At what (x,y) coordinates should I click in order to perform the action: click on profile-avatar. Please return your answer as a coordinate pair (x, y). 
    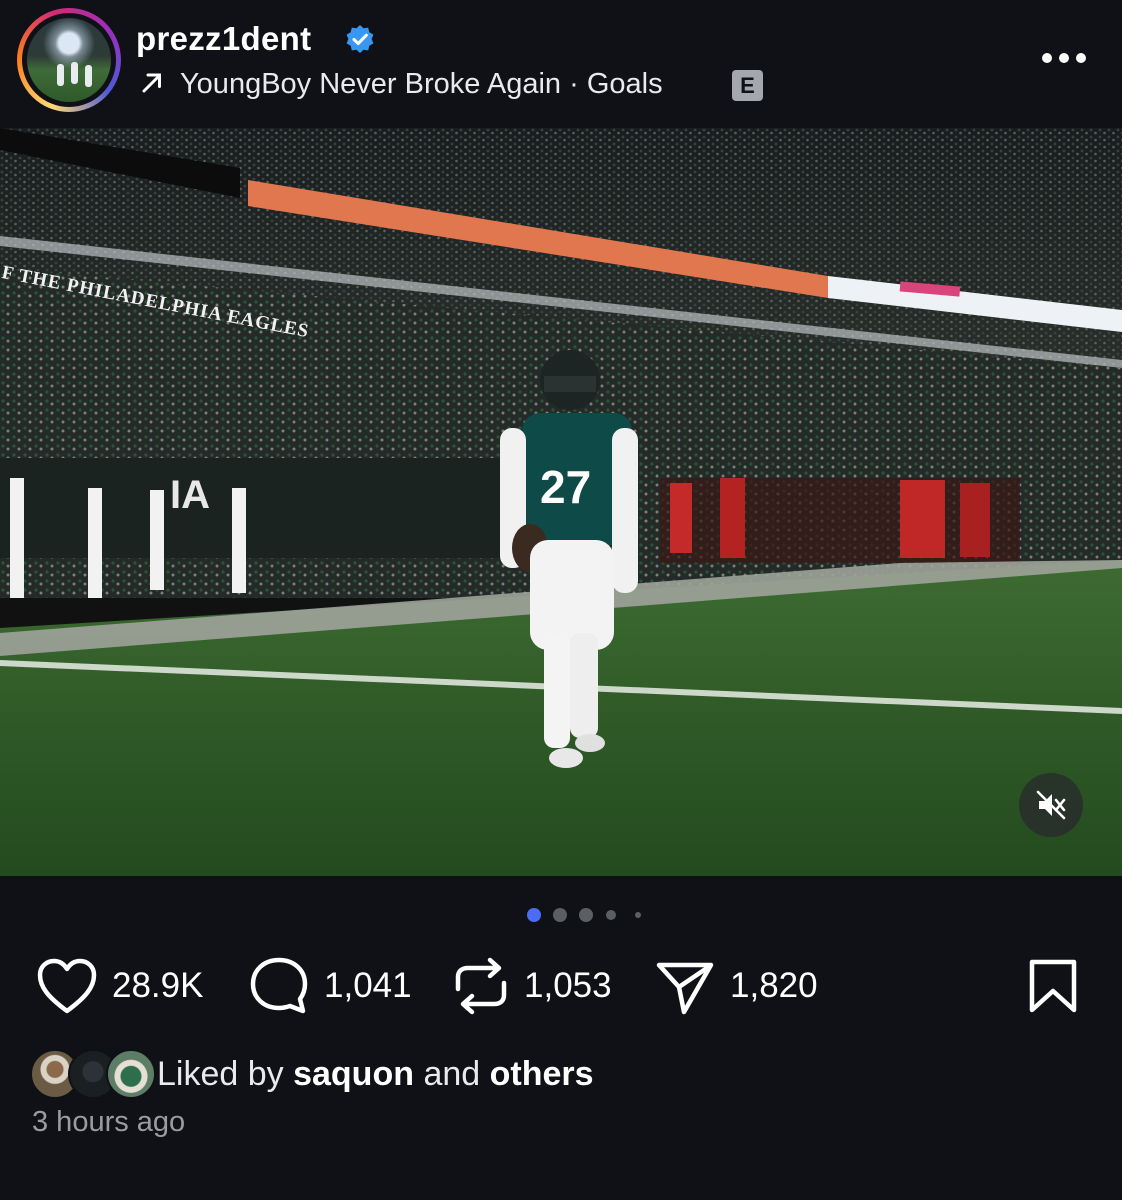
    Looking at the image, I should click on (69, 60).